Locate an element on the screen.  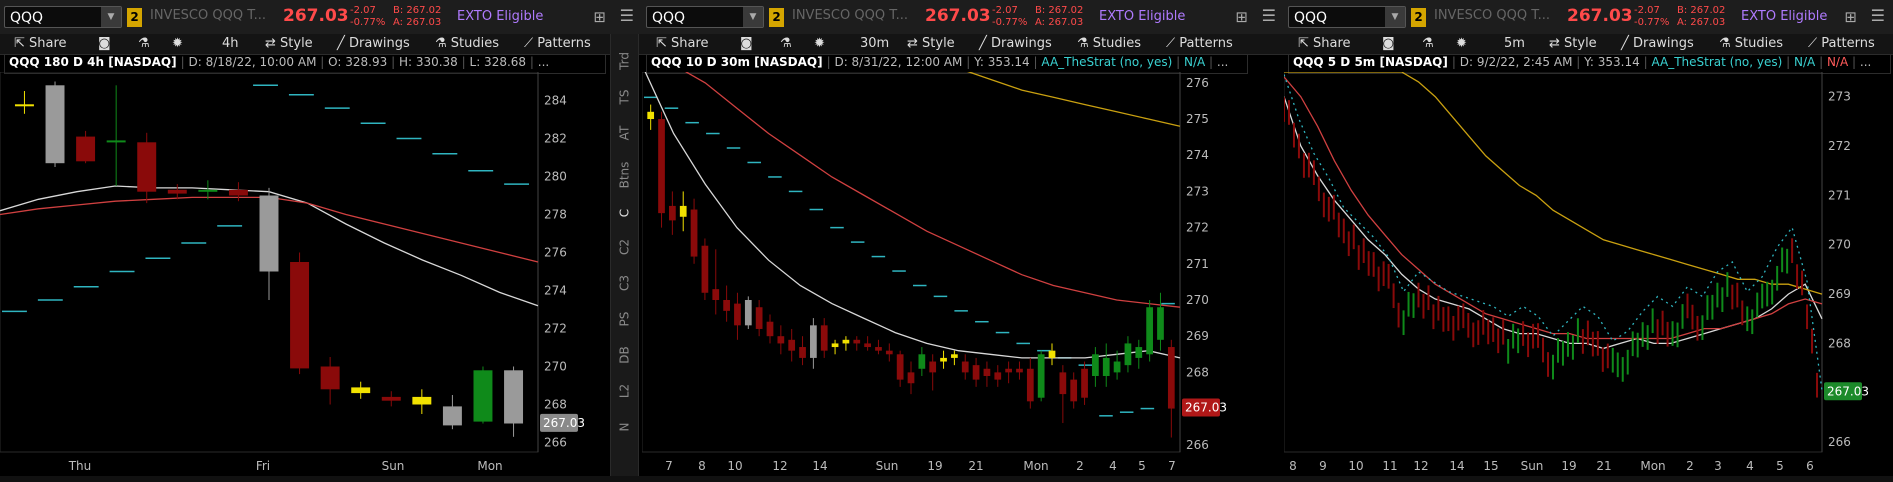
side-tab-db: DB is located at coordinates (625, 355).